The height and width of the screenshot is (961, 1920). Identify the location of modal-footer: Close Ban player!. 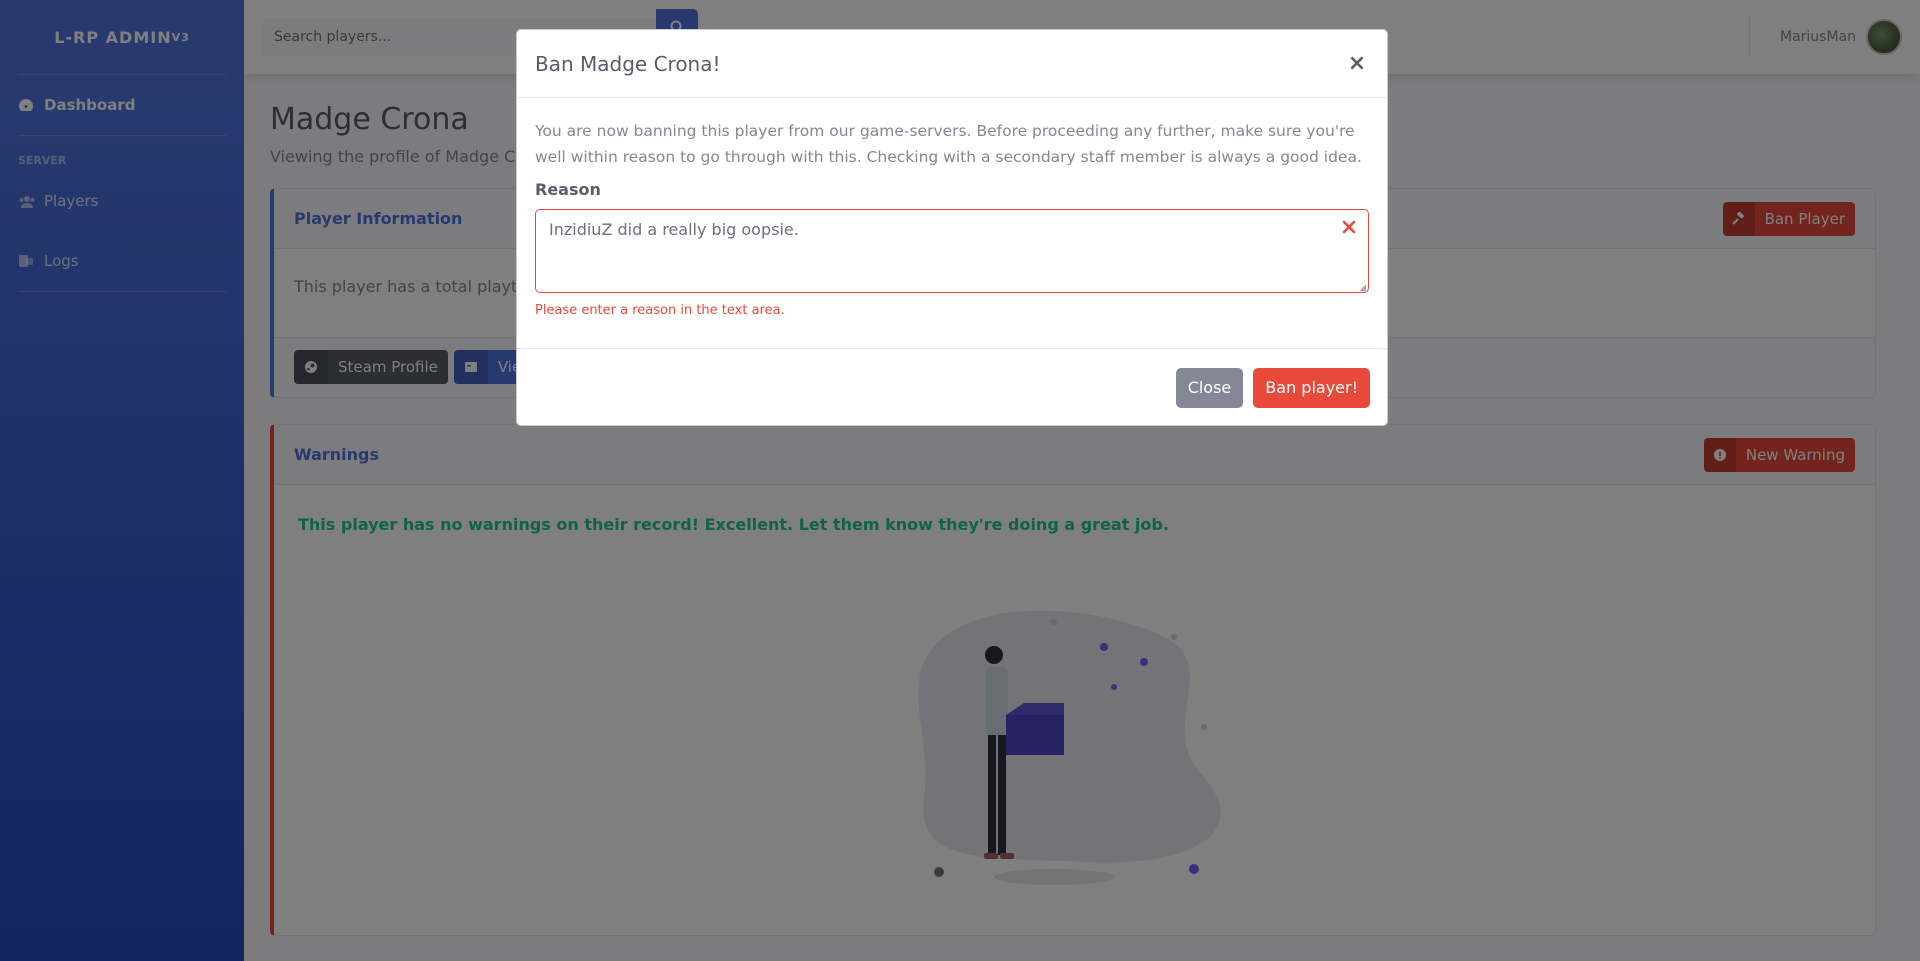
(952, 387).